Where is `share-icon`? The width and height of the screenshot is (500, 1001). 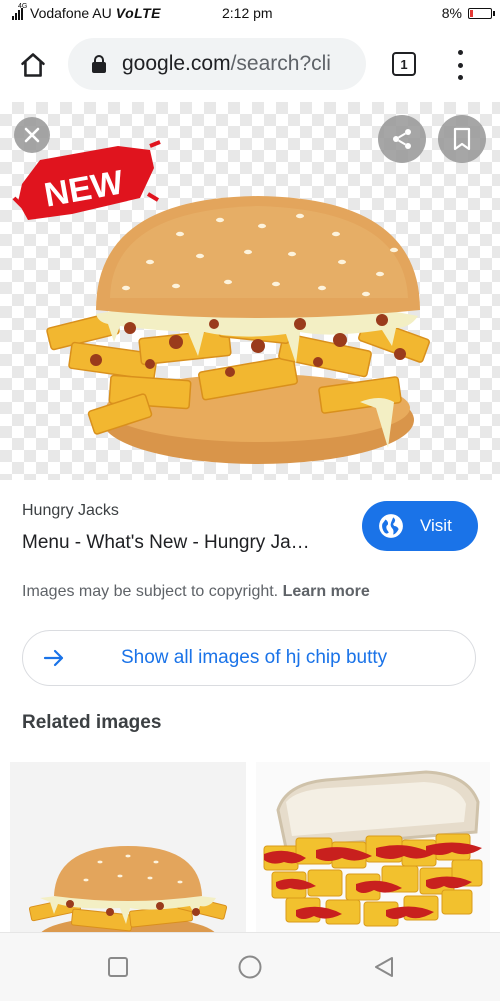
share-icon is located at coordinates (402, 139).